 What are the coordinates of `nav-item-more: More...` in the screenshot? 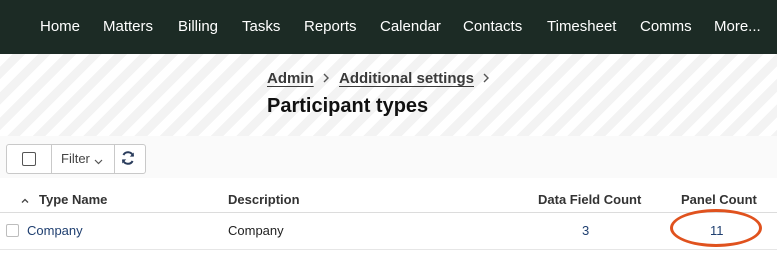 It's located at (737, 27).